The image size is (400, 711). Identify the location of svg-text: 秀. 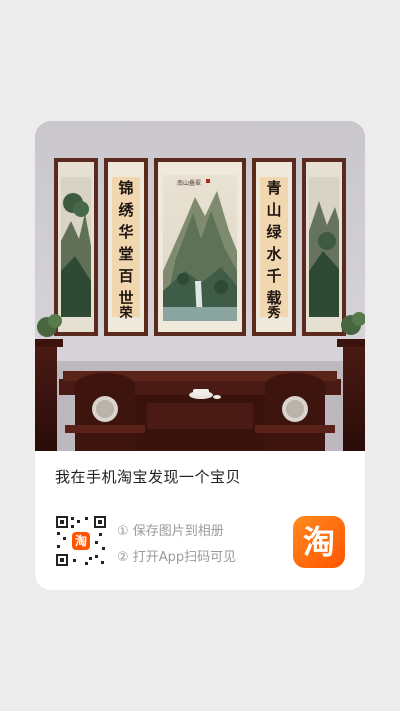
(273, 313).